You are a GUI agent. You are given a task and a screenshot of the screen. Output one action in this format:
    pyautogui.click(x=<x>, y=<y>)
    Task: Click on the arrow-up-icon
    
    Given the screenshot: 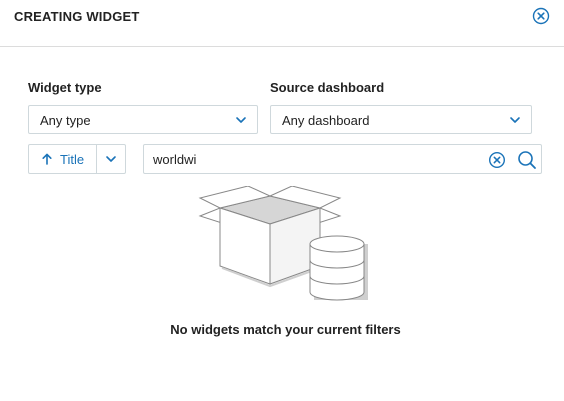 What is the action you would take?
    pyautogui.click(x=47, y=159)
    